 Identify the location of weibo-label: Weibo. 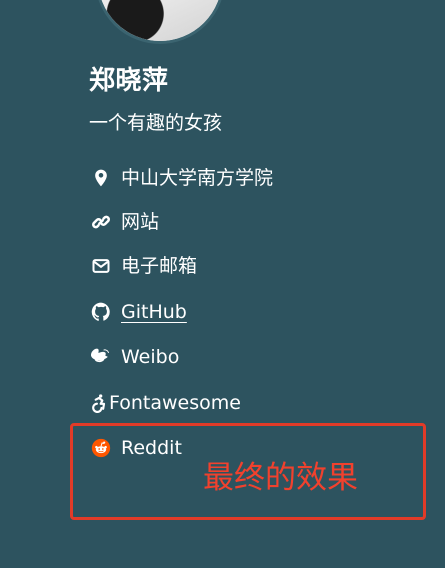
(150, 357).